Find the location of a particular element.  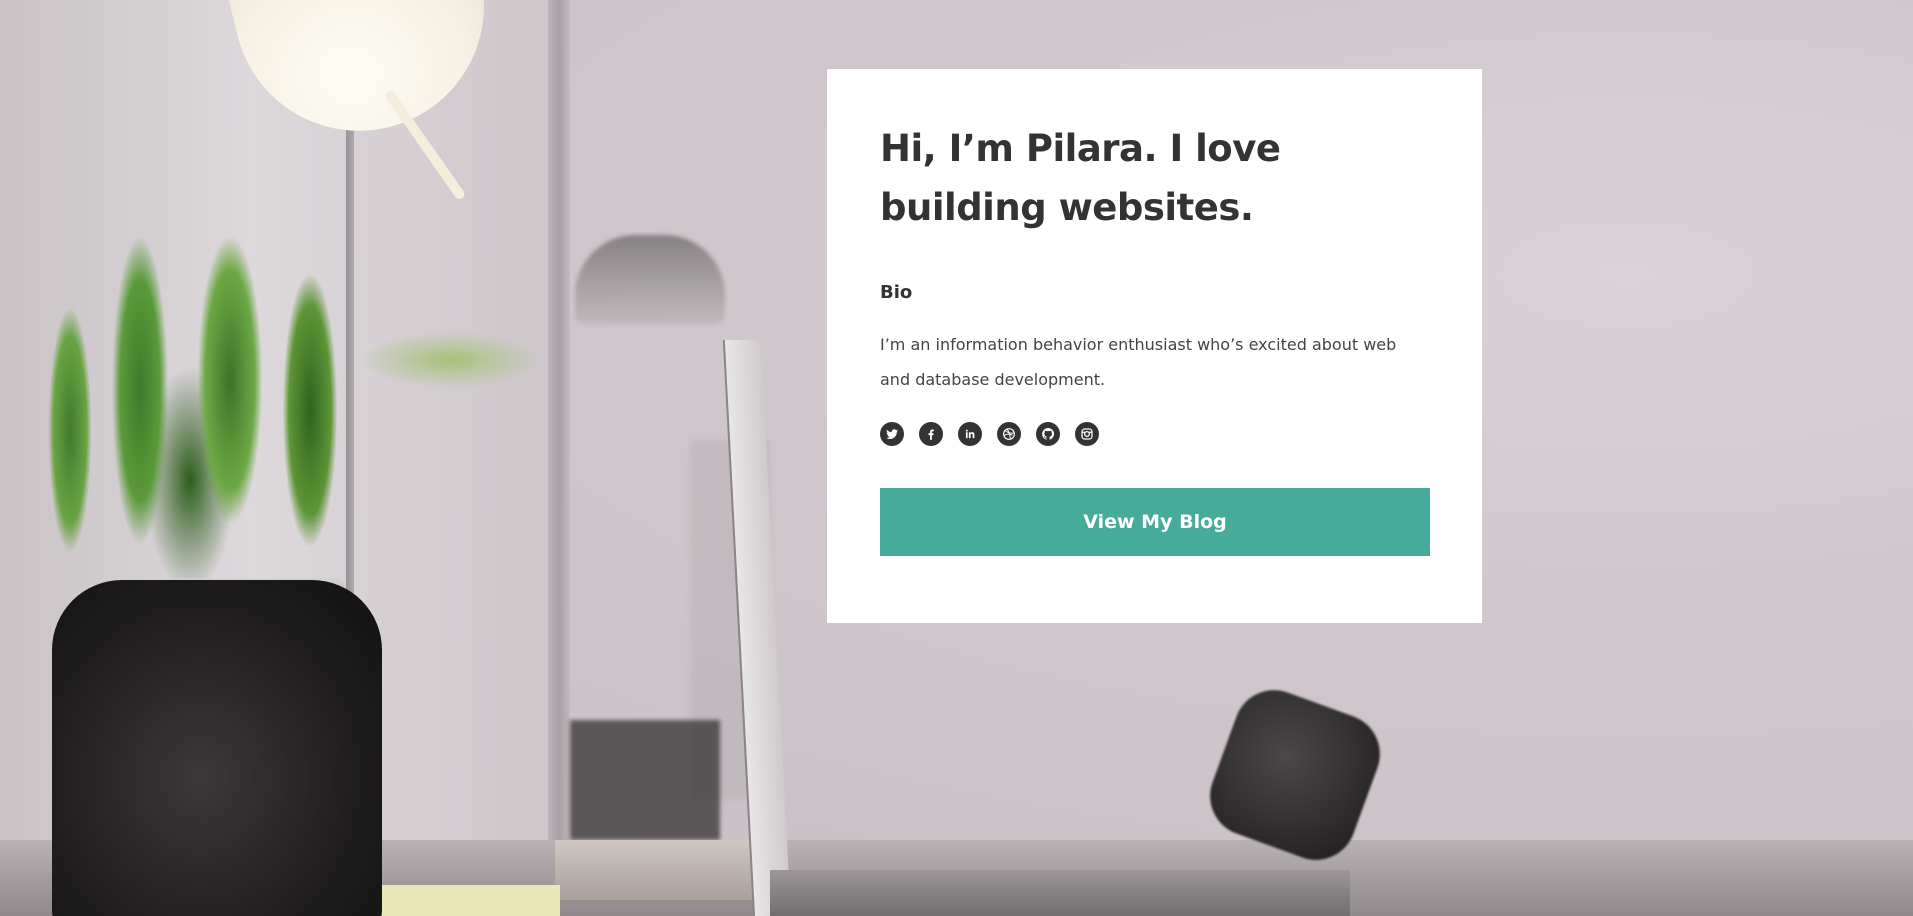

background-box is located at coordinates (645, 780).